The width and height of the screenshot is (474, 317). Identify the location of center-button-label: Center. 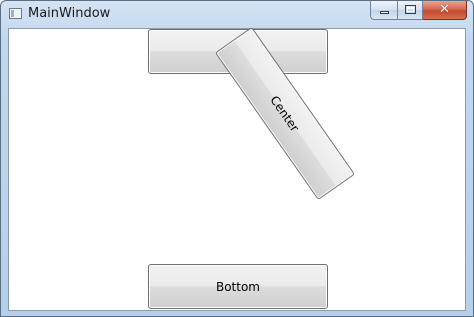
(285, 113).